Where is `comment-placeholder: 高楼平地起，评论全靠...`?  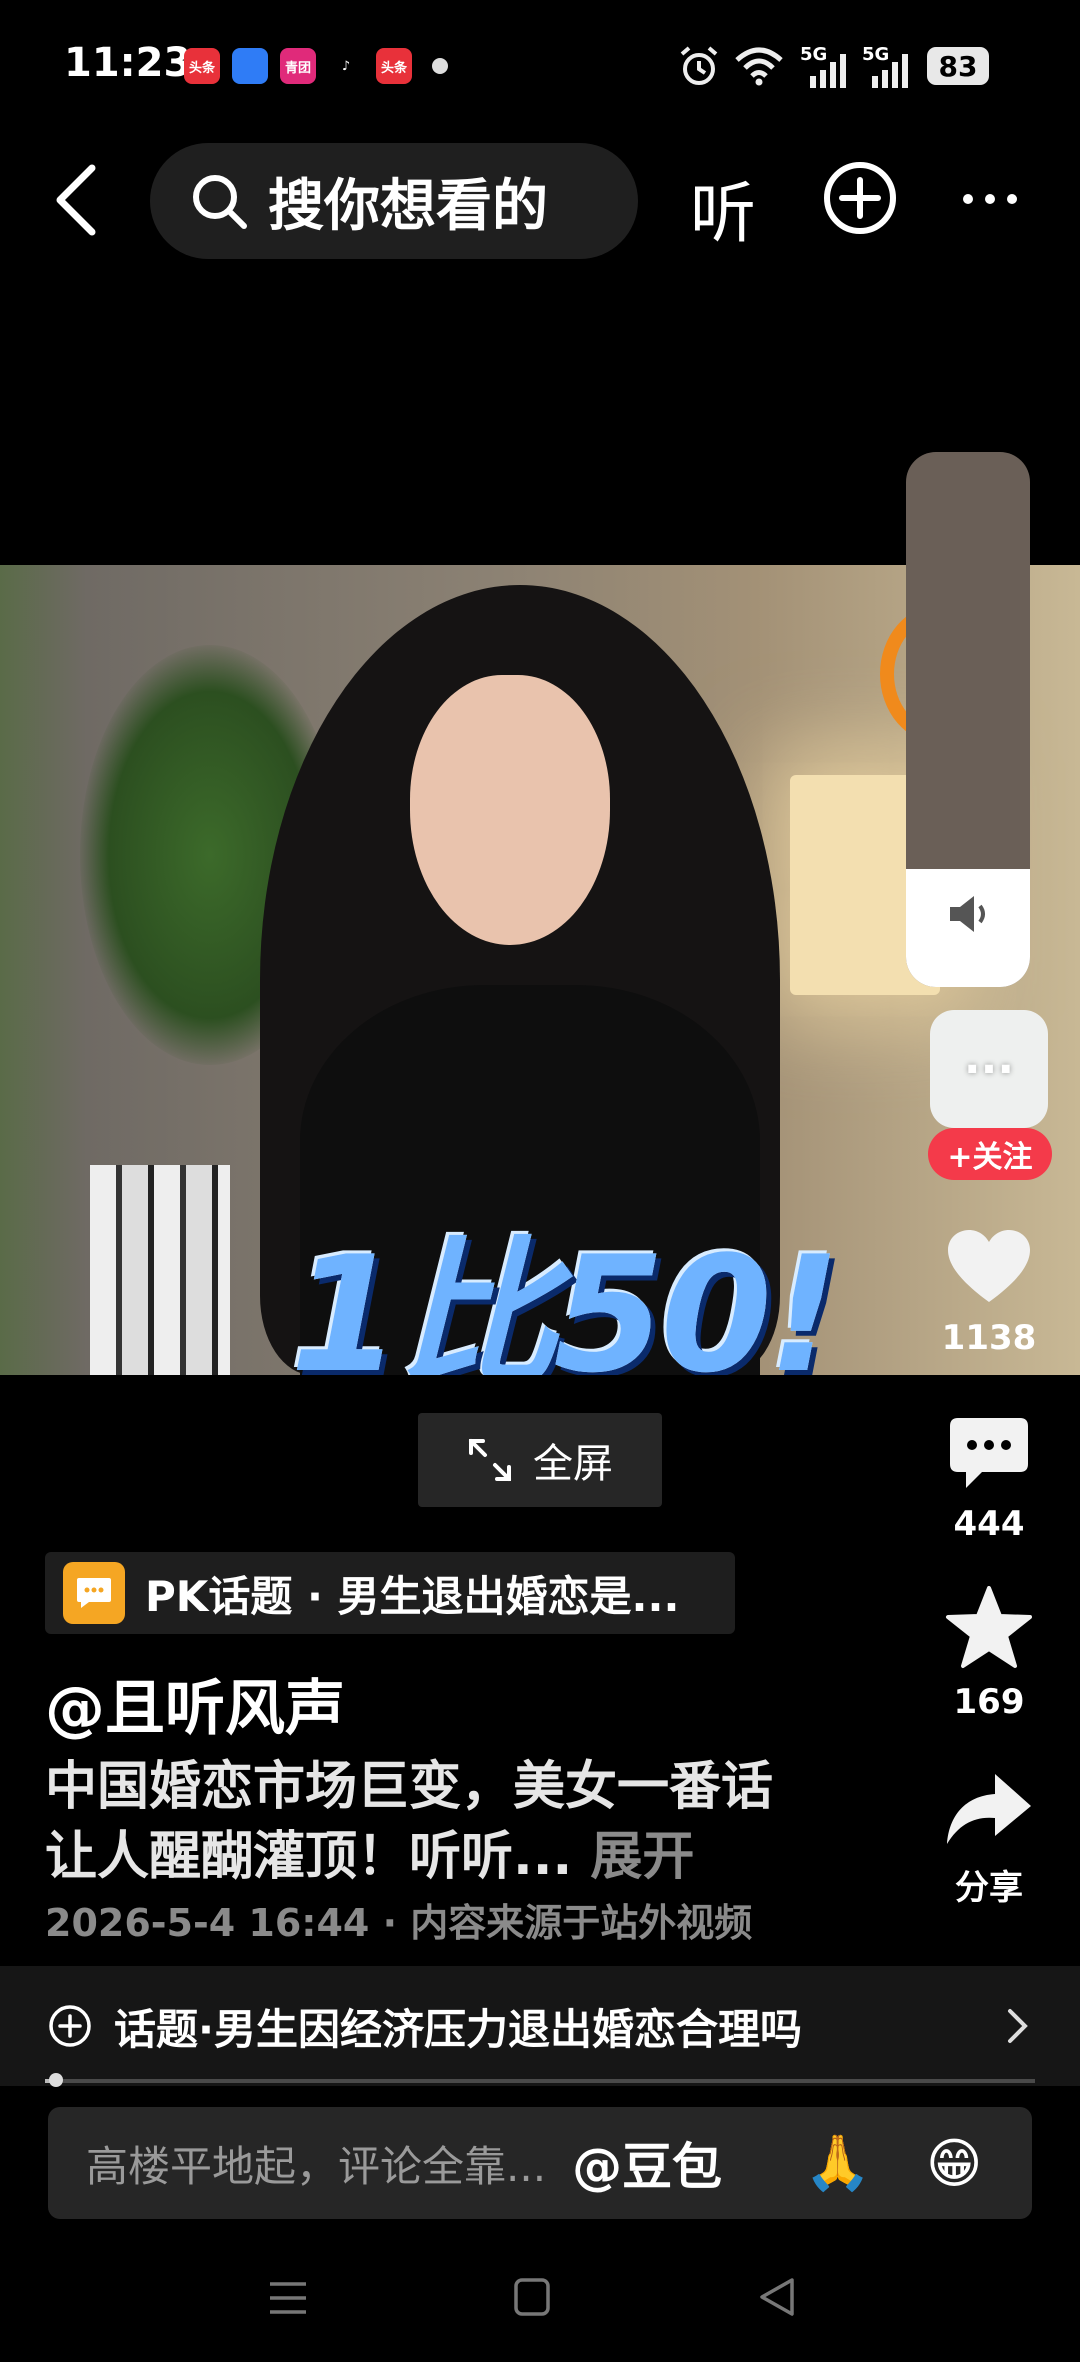
comment-placeholder: 高楼平地起，评论全靠... is located at coordinates (316, 2166).